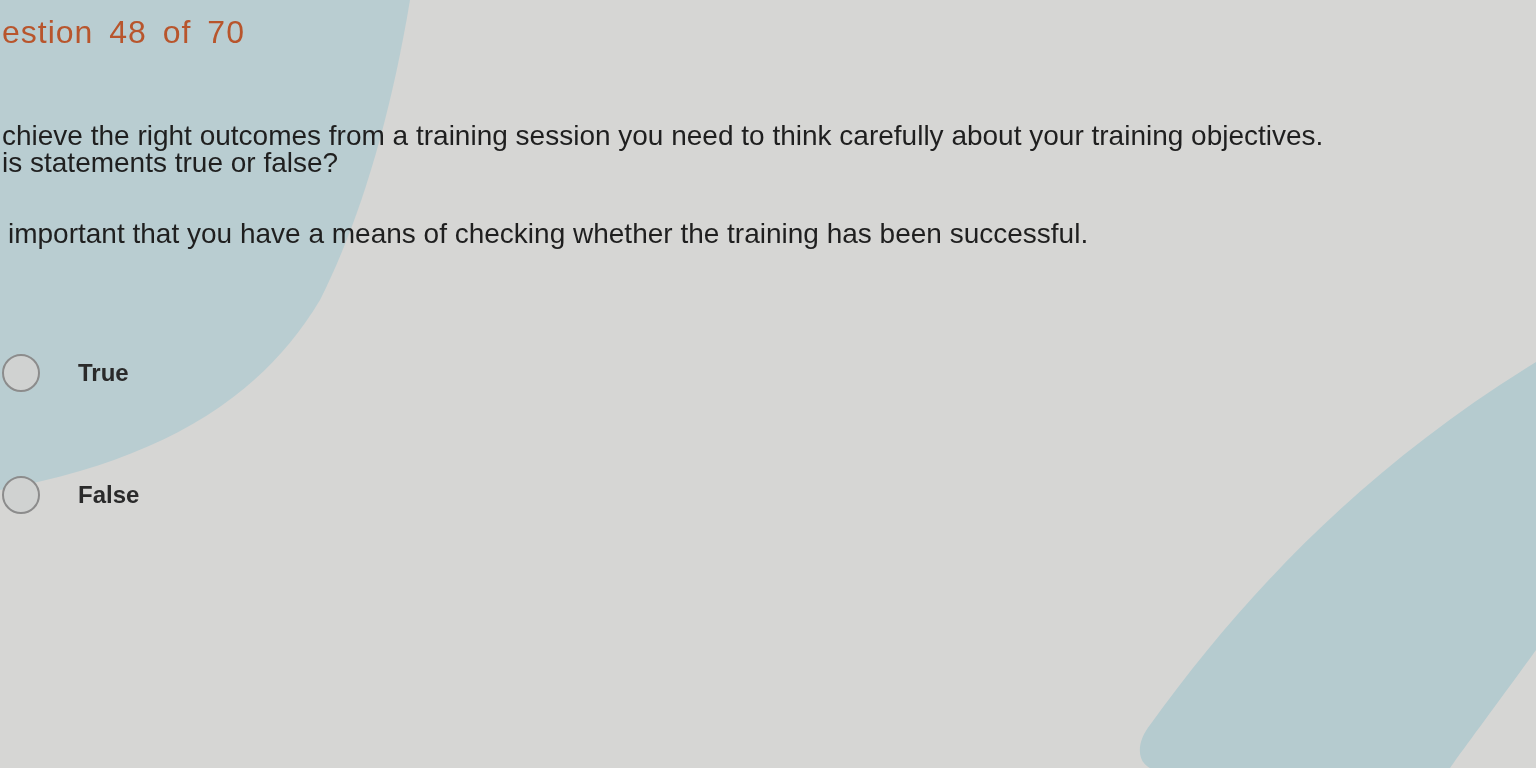 This screenshot has height=768, width=1536. Describe the element at coordinates (548, 234) in the screenshot. I see `statement-text: important that you have a means of checking whether the training has been successful.` at that location.